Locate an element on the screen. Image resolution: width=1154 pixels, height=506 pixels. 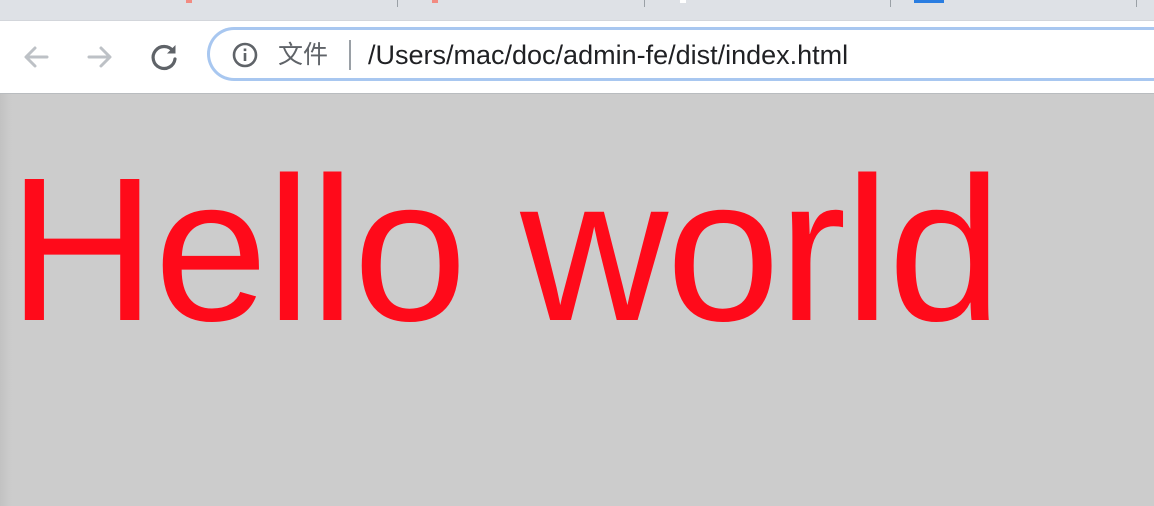
tab-strip is located at coordinates (577, 10).